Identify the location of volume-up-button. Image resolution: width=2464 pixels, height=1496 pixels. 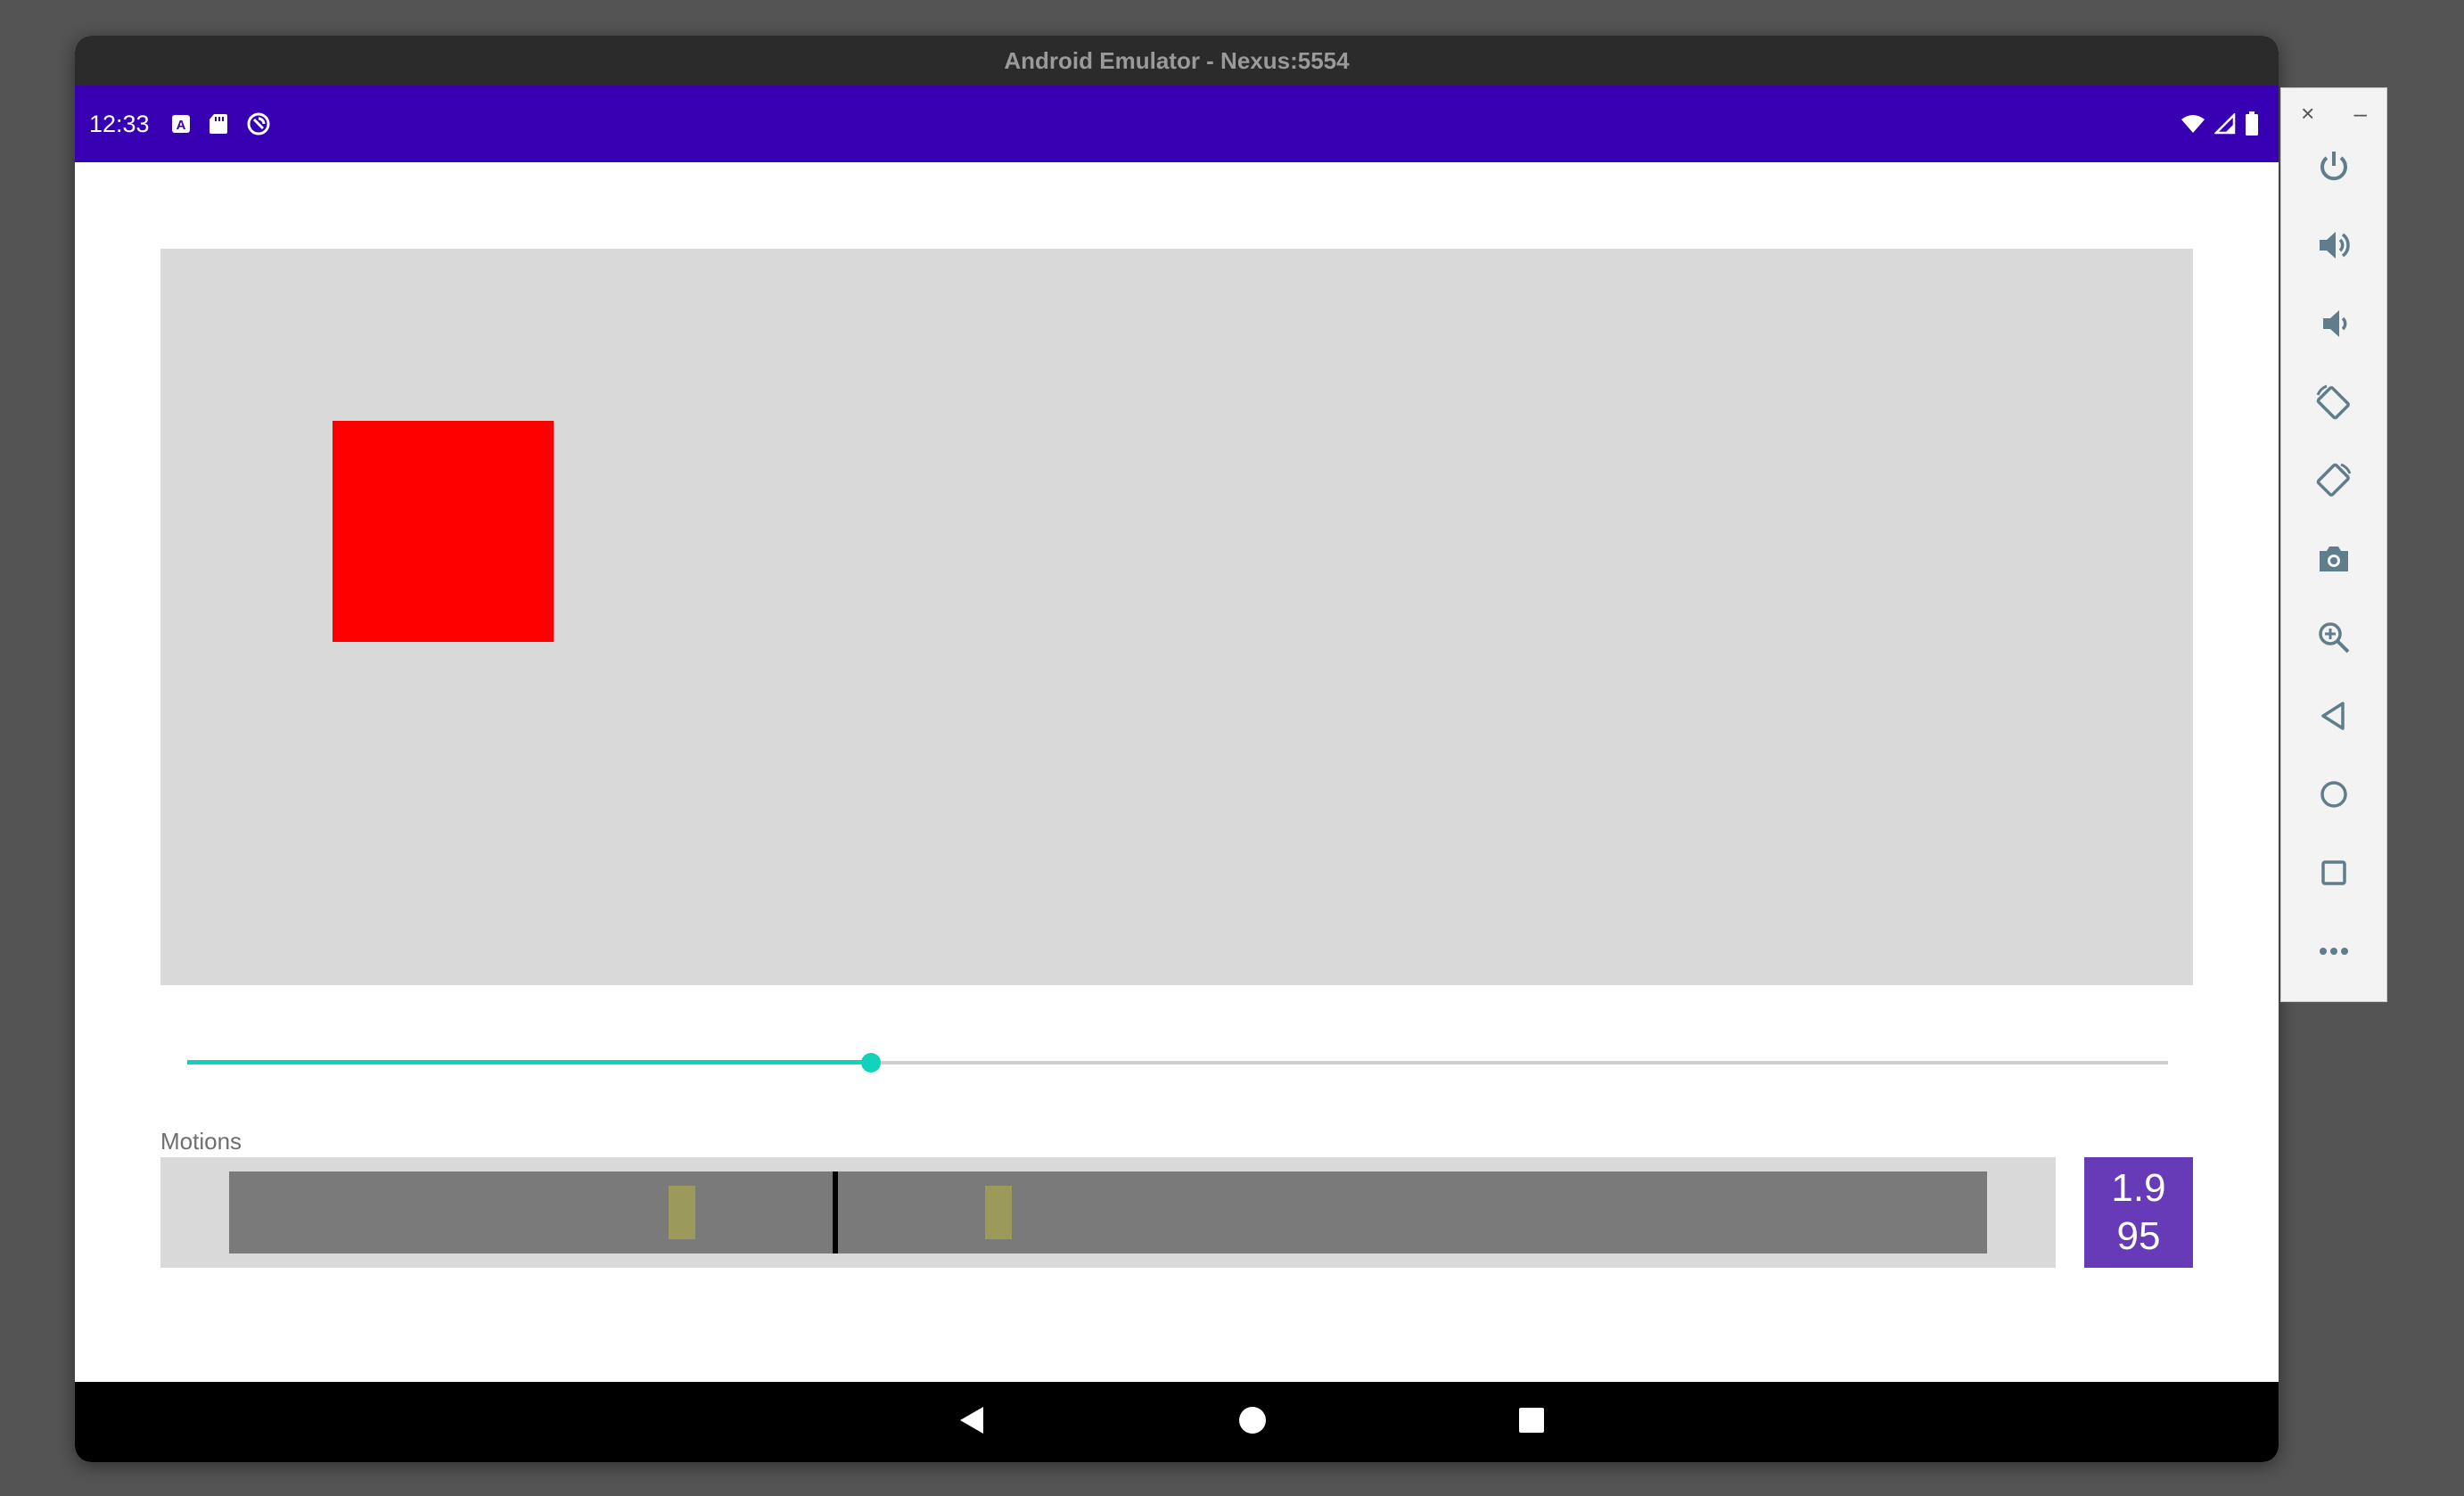
(2333, 247).